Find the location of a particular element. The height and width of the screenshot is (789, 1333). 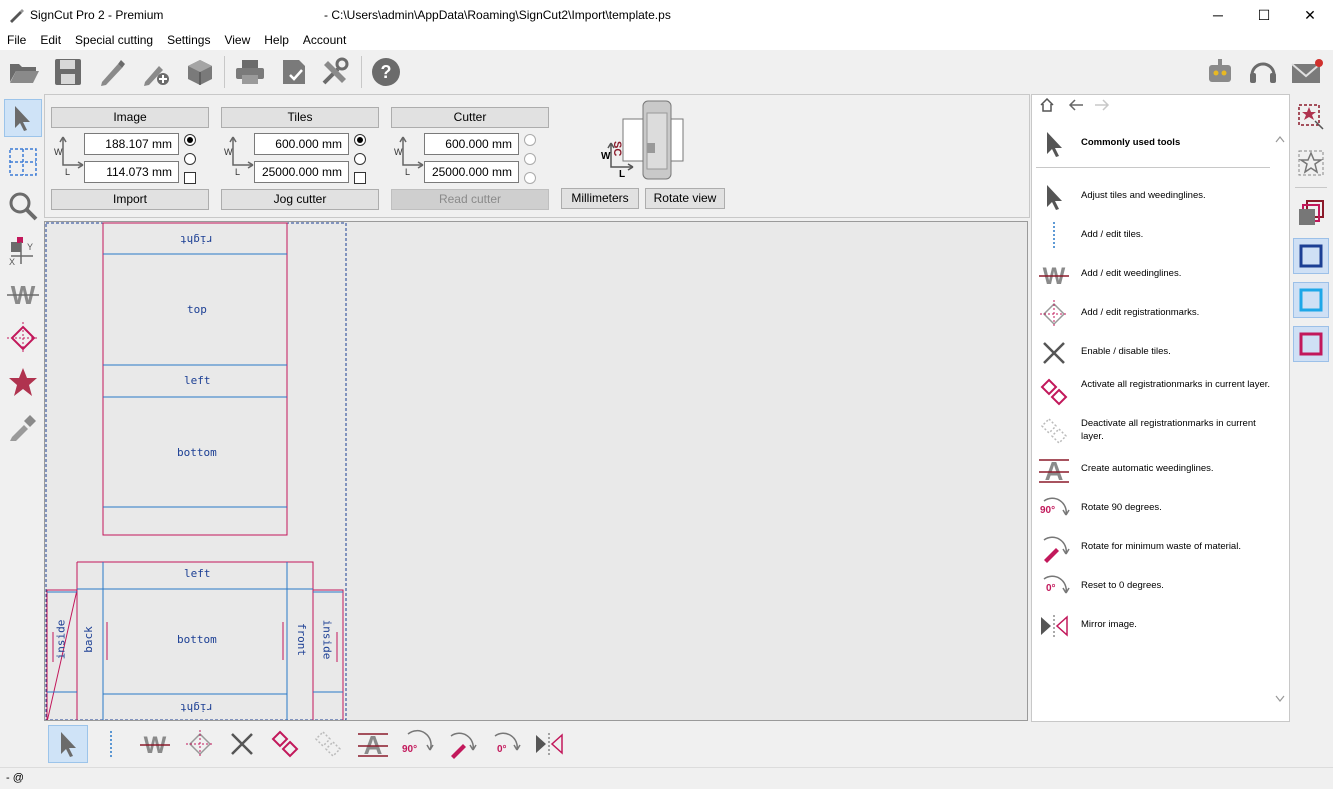

activate-regmarks-bottom-icon is located at coordinates (285, 744).